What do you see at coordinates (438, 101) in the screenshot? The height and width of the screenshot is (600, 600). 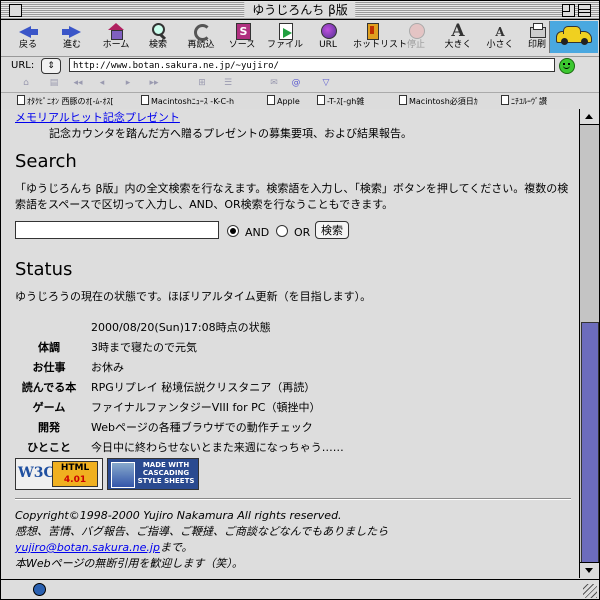 I see `favorite-item: Macintosh必須日ｶ` at bounding box center [438, 101].